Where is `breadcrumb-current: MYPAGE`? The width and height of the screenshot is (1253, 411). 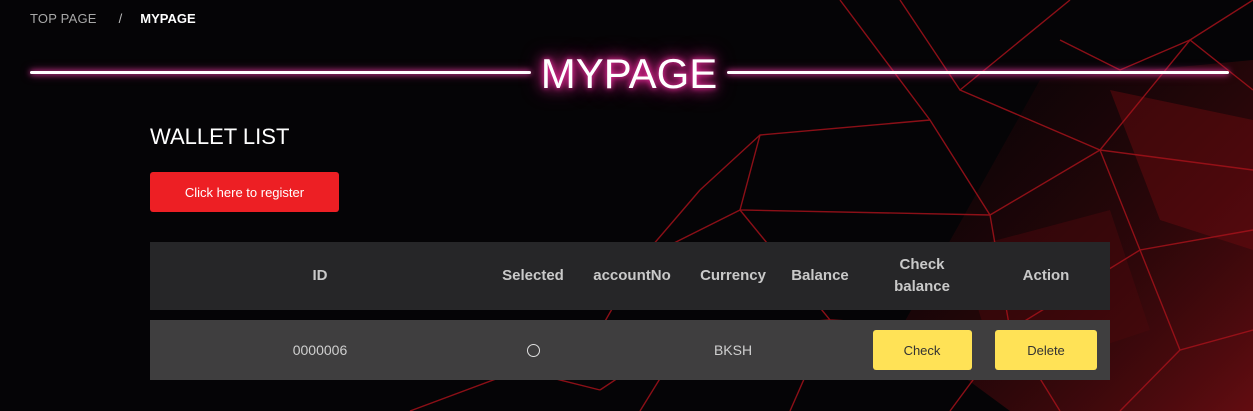 breadcrumb-current: MYPAGE is located at coordinates (168, 18).